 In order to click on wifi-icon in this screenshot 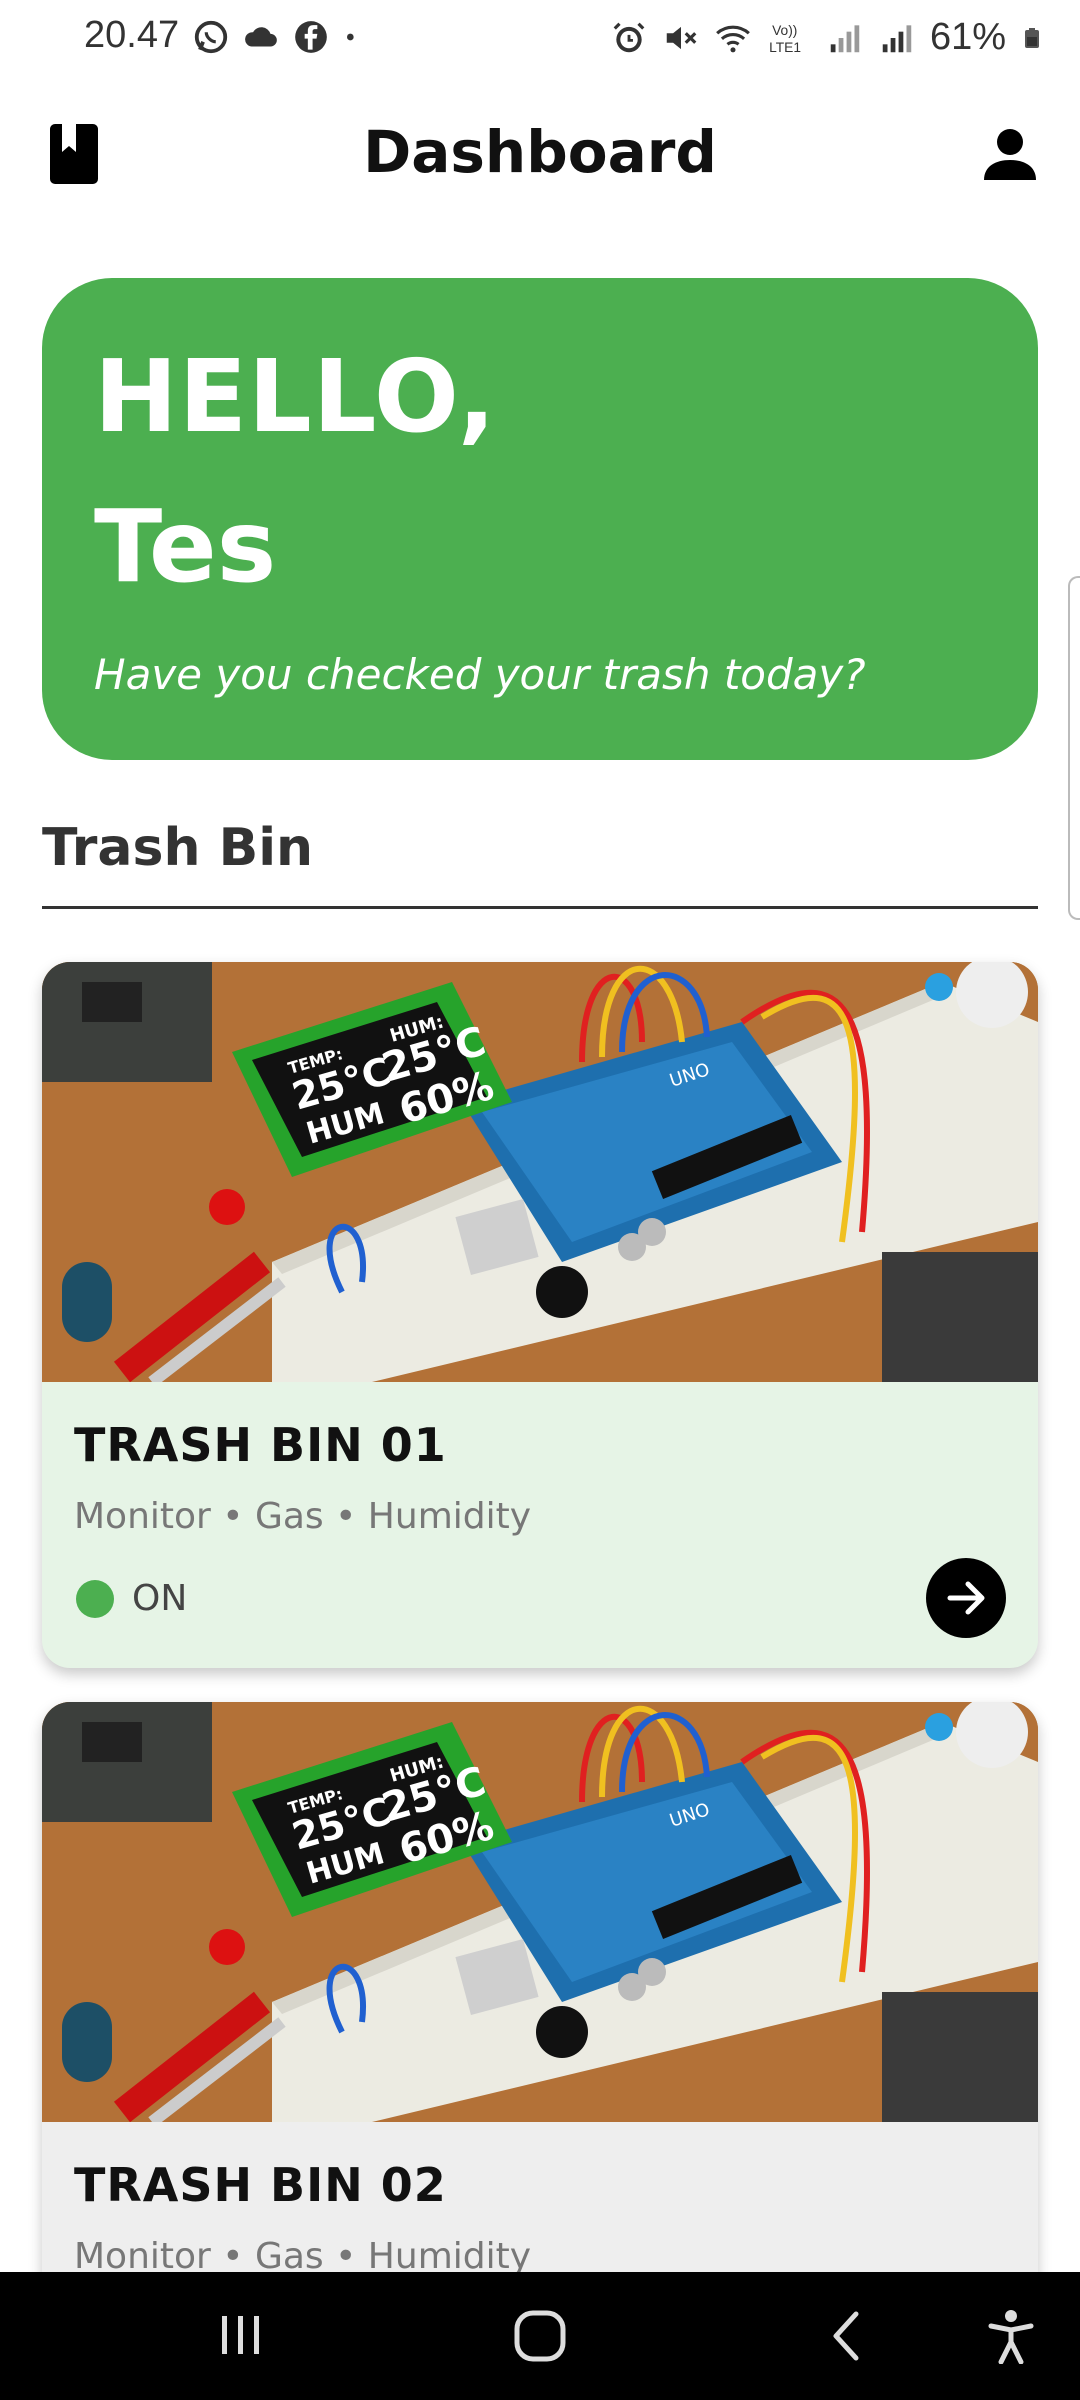, I will do `click(733, 38)`.